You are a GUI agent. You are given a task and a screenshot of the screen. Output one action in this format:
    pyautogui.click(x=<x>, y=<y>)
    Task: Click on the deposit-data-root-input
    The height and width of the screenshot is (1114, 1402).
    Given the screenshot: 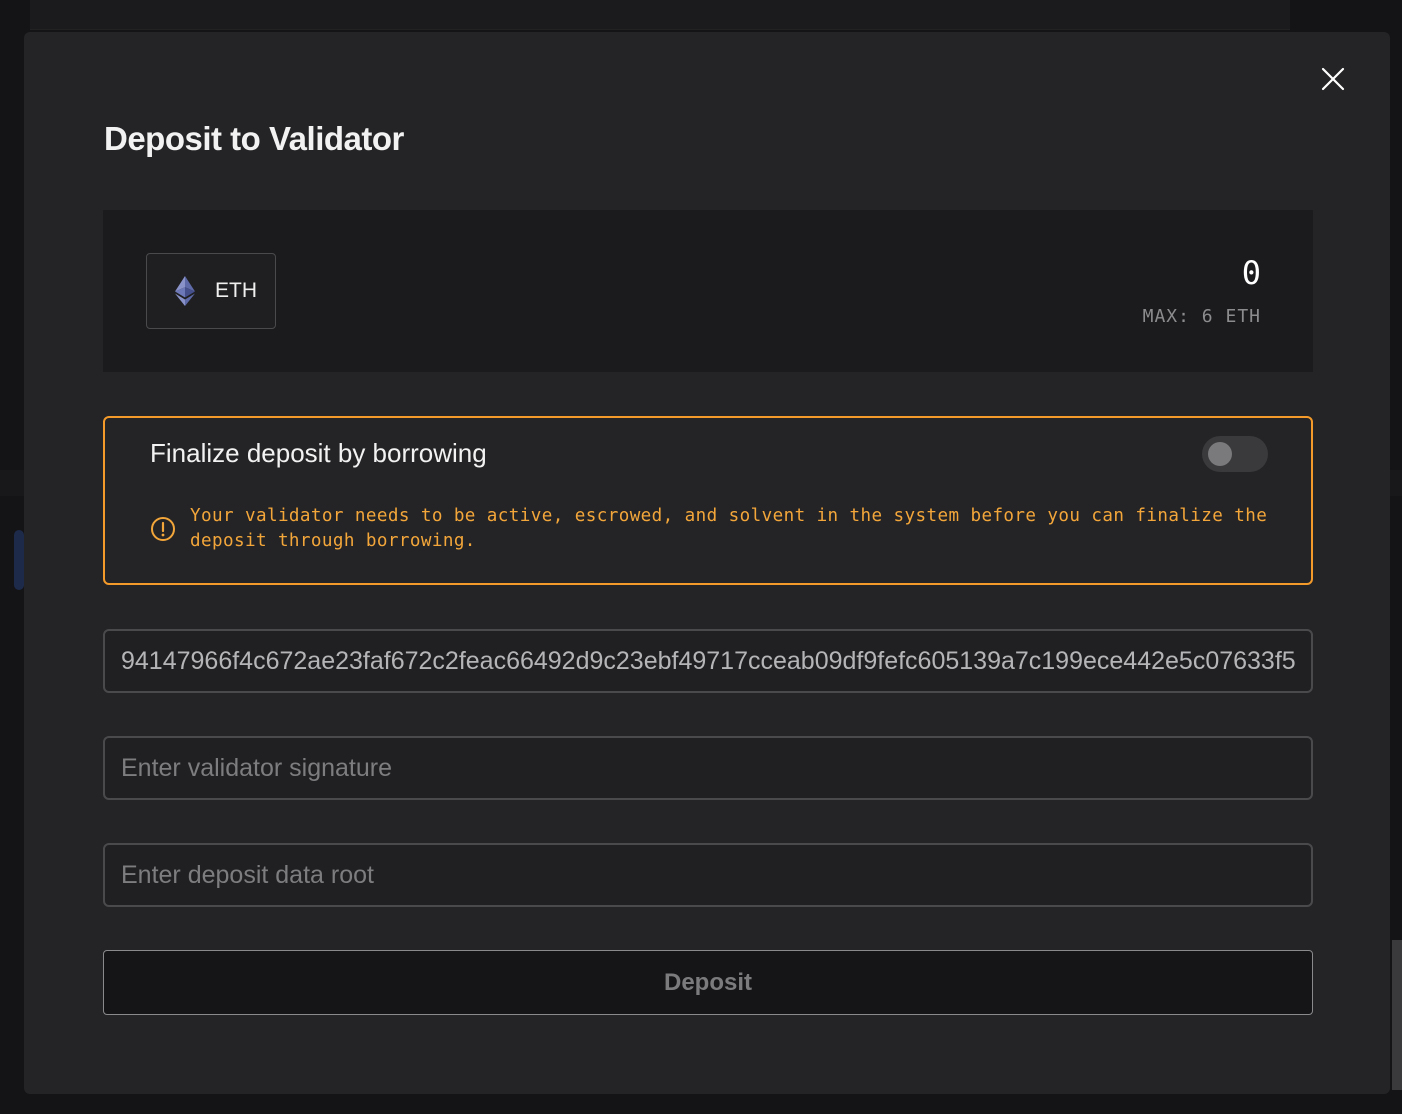 What is the action you would take?
    pyautogui.click(x=708, y=875)
    